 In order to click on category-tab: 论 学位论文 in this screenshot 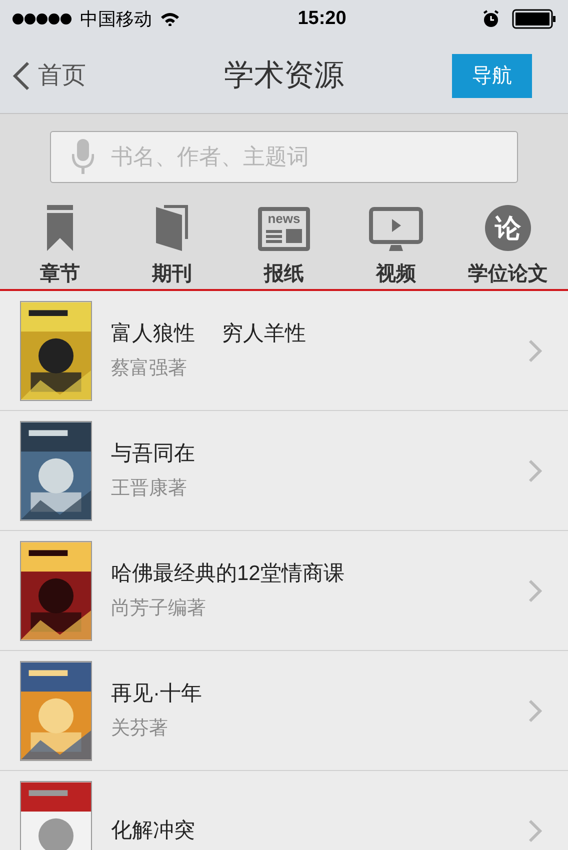, I will do `click(508, 247)`.